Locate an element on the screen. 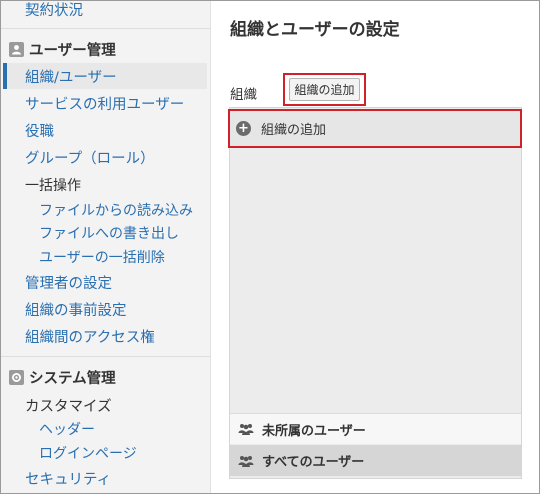 This screenshot has height=494, width=540. sidebar-item-org-presets: 組織の事前設定 is located at coordinates (76, 309).